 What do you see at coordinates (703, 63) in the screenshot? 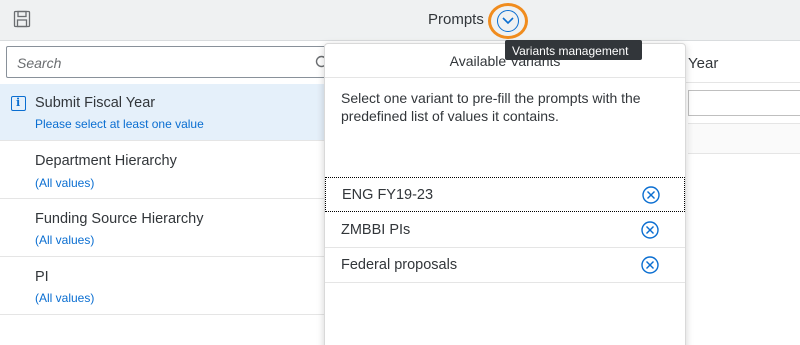
I see `prompt-detail-title: Year` at bounding box center [703, 63].